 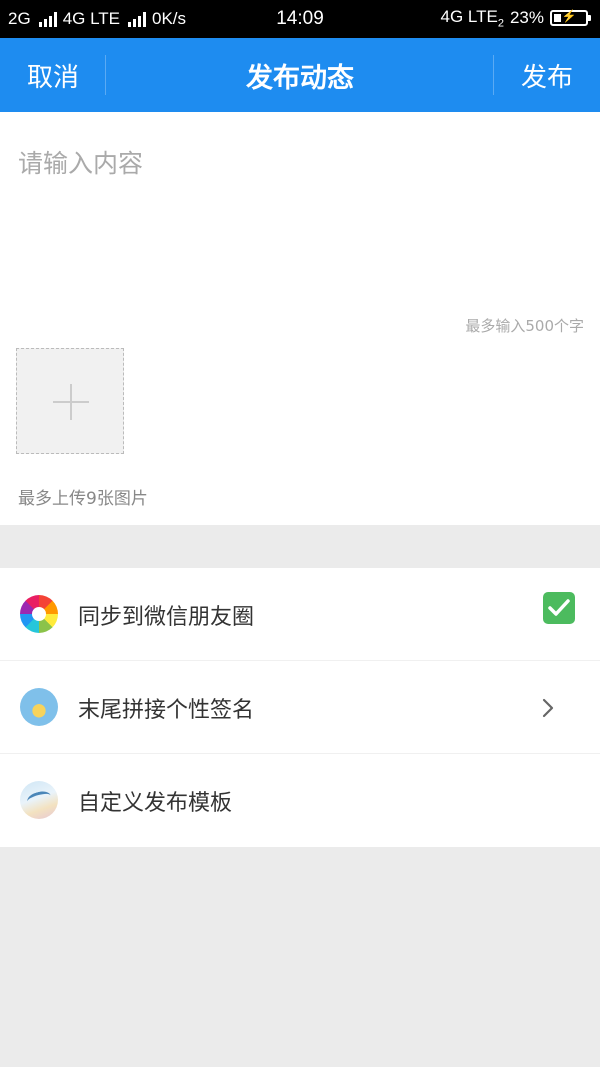 I want to click on status-right: 4G LTE2 23% ⚡, so click(x=515, y=18).